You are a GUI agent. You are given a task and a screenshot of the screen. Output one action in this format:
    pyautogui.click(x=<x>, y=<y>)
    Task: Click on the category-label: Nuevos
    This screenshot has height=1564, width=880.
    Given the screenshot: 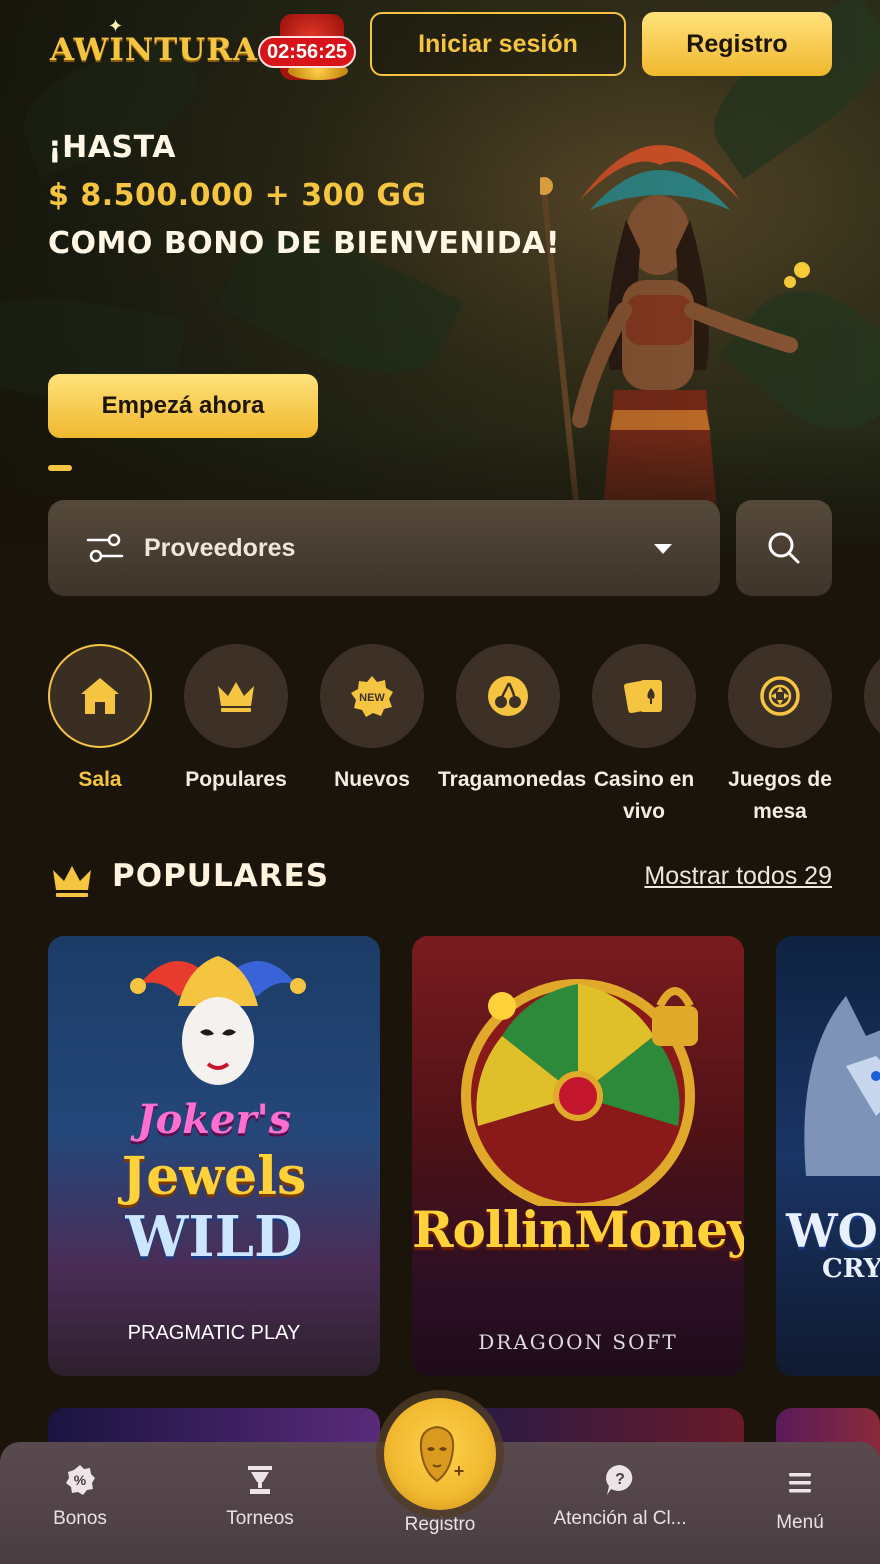 What is the action you would take?
    pyautogui.click(x=372, y=779)
    